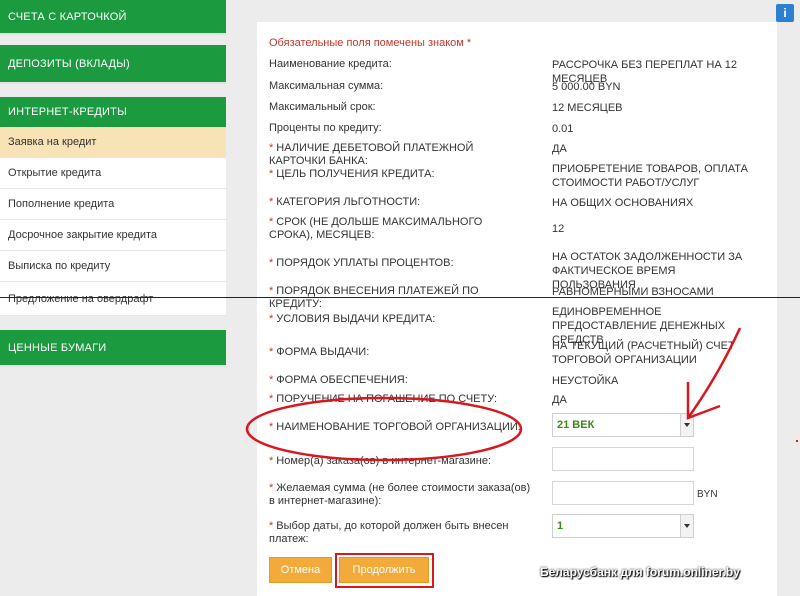  I want to click on field-label-text: КАТЕГОРИЯ ЛЬГОТНОСТИ:, so click(348, 202).